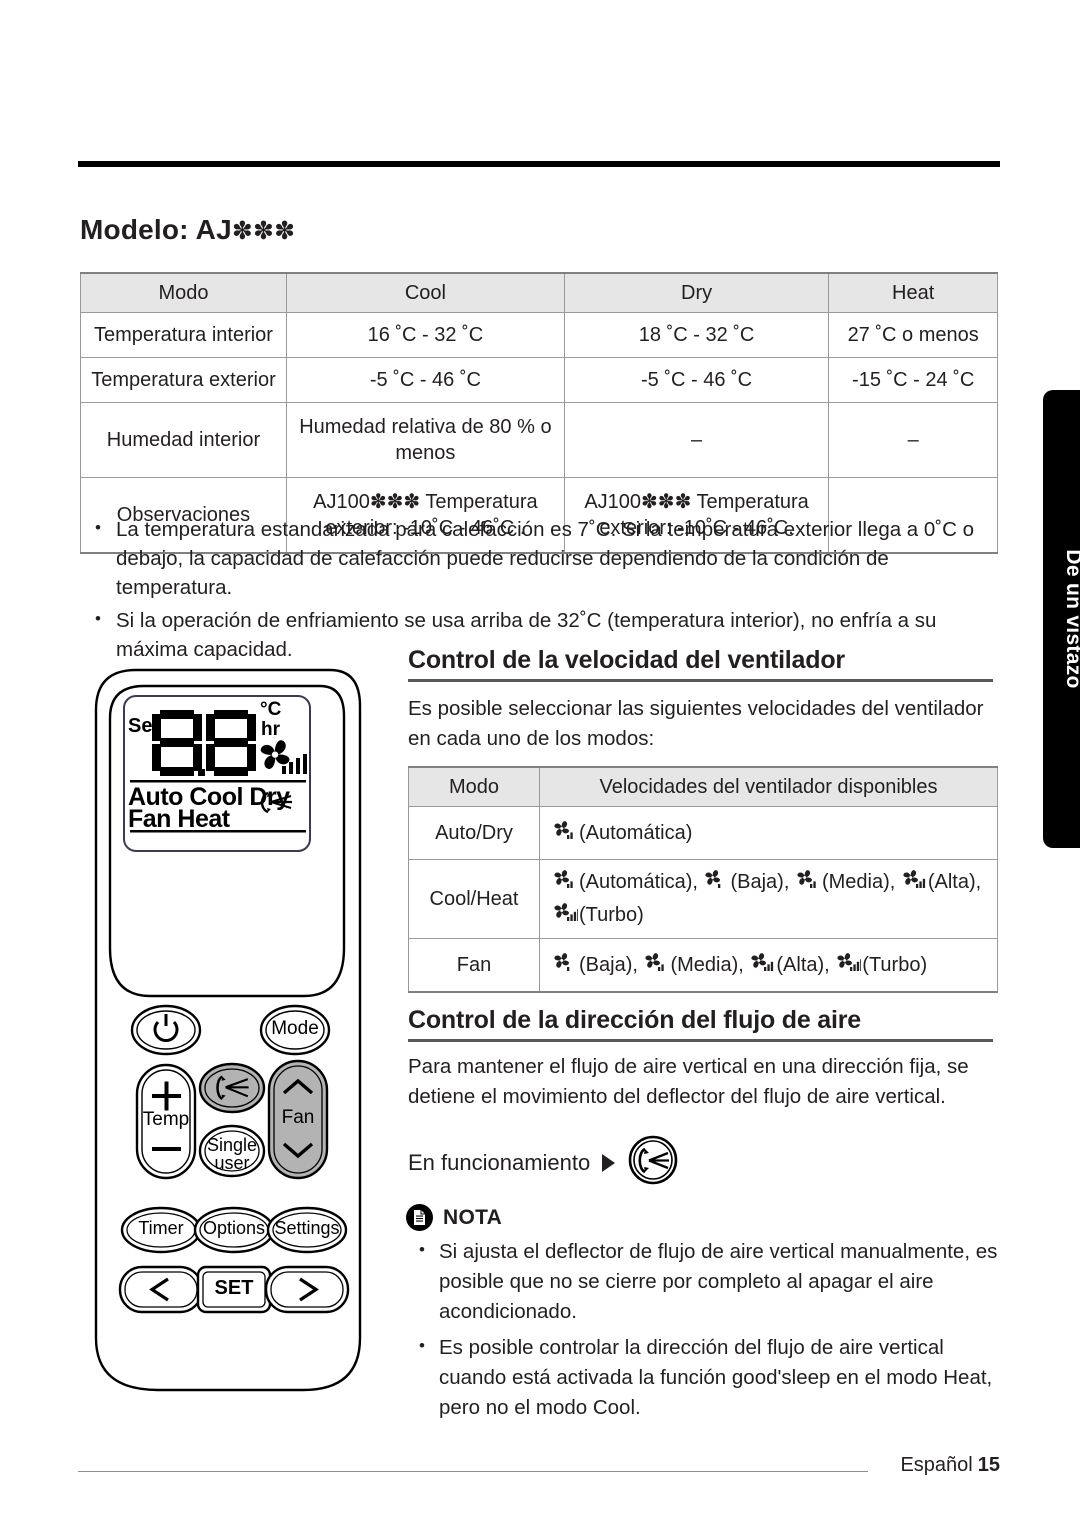 This screenshot has width=1080, height=1532. I want to click on footer-language: Español, so click(936, 1465).